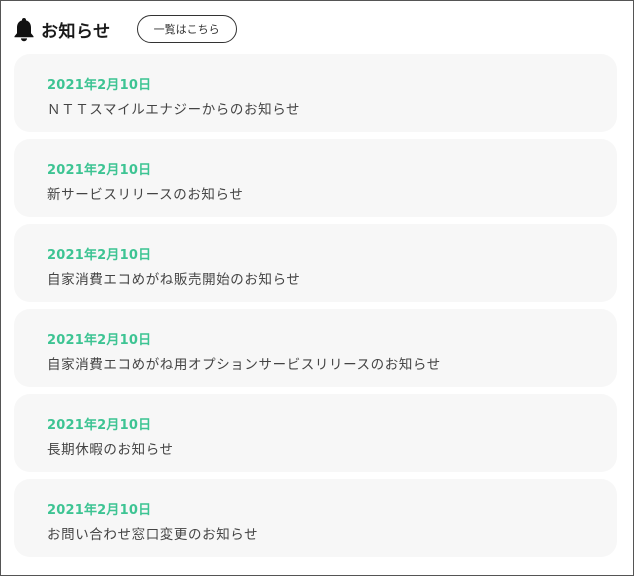 The image size is (634, 576). I want to click on bell-icon, so click(24, 29).